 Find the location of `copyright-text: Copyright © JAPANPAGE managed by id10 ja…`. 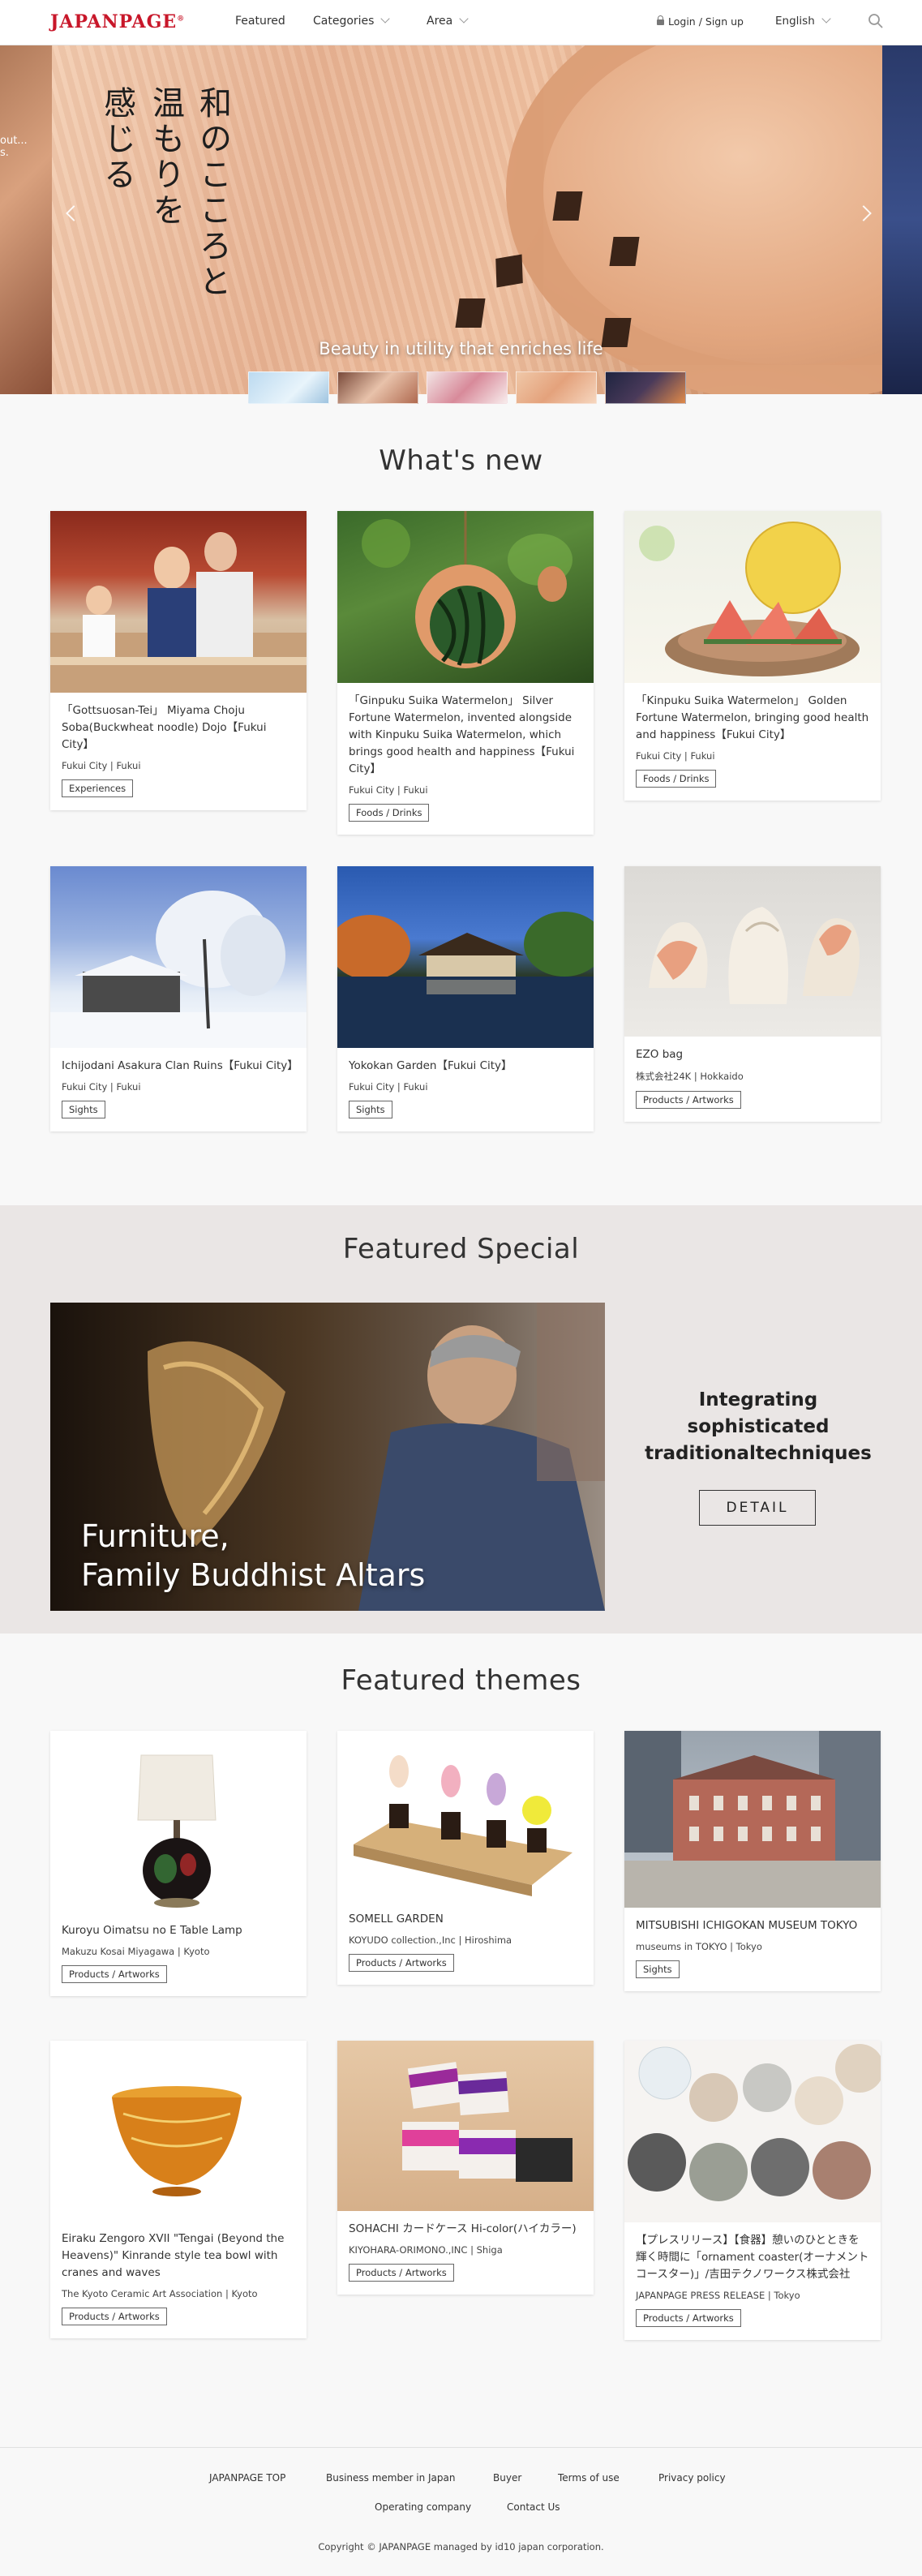

copyright-text: Copyright © JAPANPAGE managed by id10 ja… is located at coordinates (461, 2546).